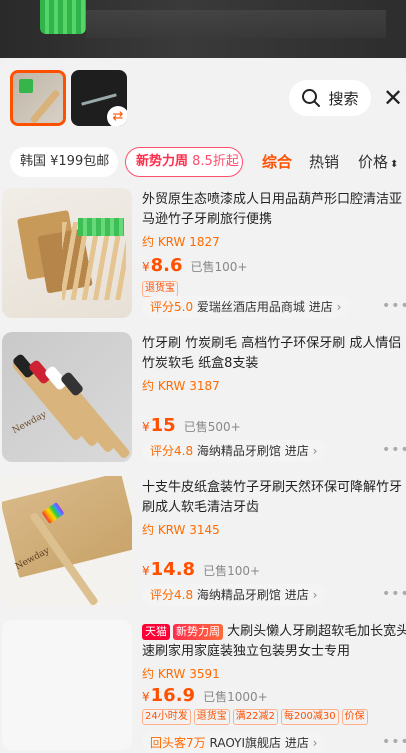  Describe the element at coordinates (212, 427) in the screenshot. I see `sold-count: 已售500+` at that location.